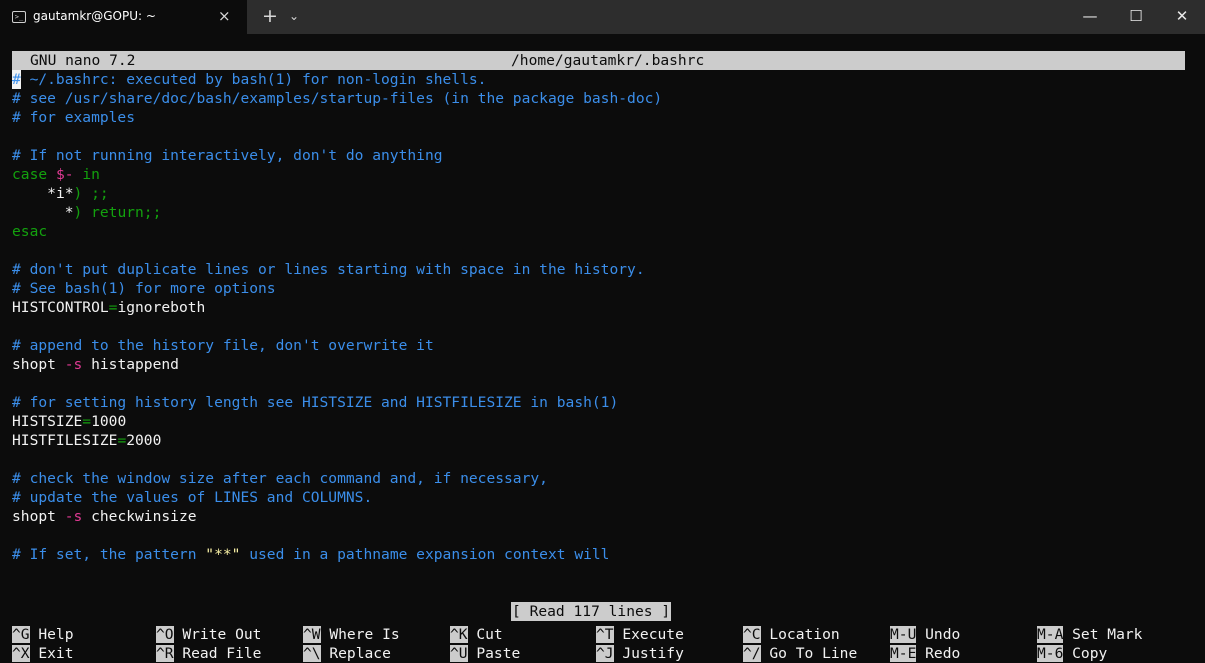 The image size is (1205, 663). What do you see at coordinates (83, 60) in the screenshot?
I see `nano-version: GNU nano 7.2` at bounding box center [83, 60].